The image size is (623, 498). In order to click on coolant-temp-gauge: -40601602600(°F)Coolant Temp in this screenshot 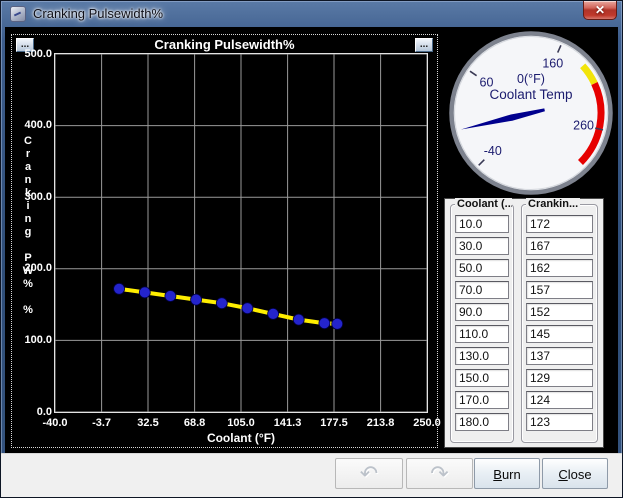, I will do `click(531, 113)`.